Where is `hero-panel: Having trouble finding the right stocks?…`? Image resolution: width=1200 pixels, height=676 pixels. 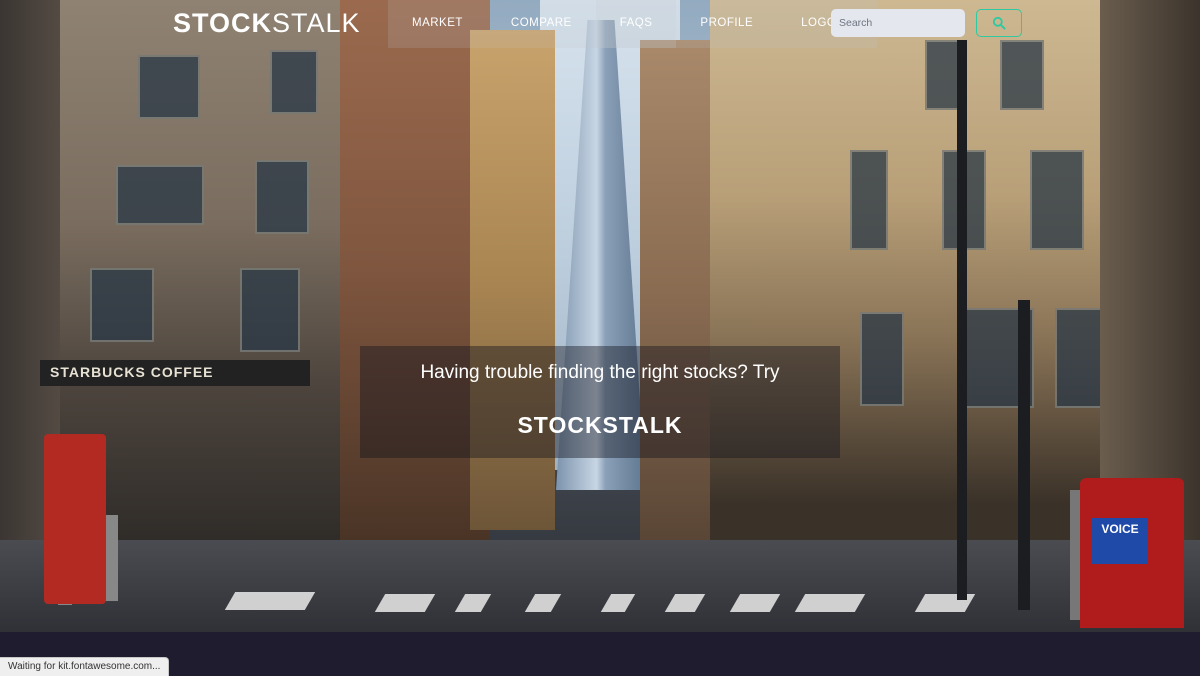
hero-panel: Having trouble finding the right stocks?… is located at coordinates (600, 402).